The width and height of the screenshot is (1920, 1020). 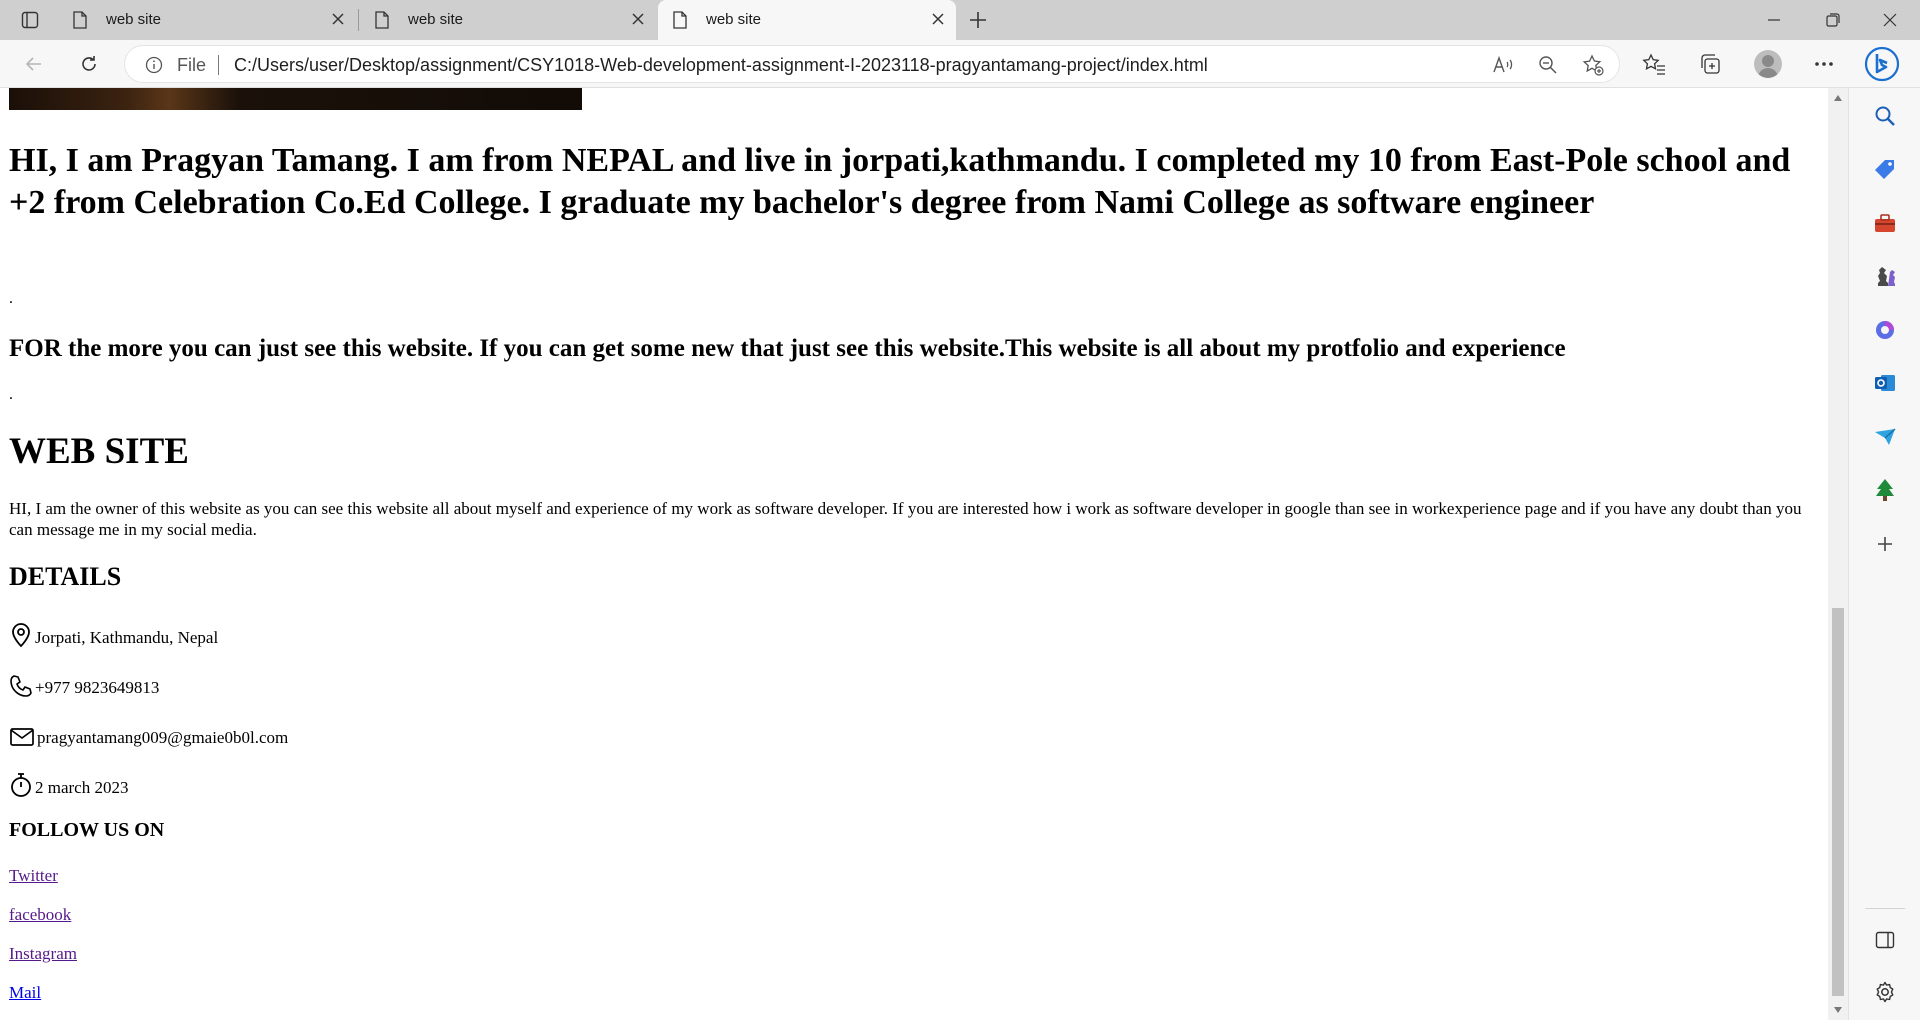 I want to click on tag-icon, so click(x=1884, y=169).